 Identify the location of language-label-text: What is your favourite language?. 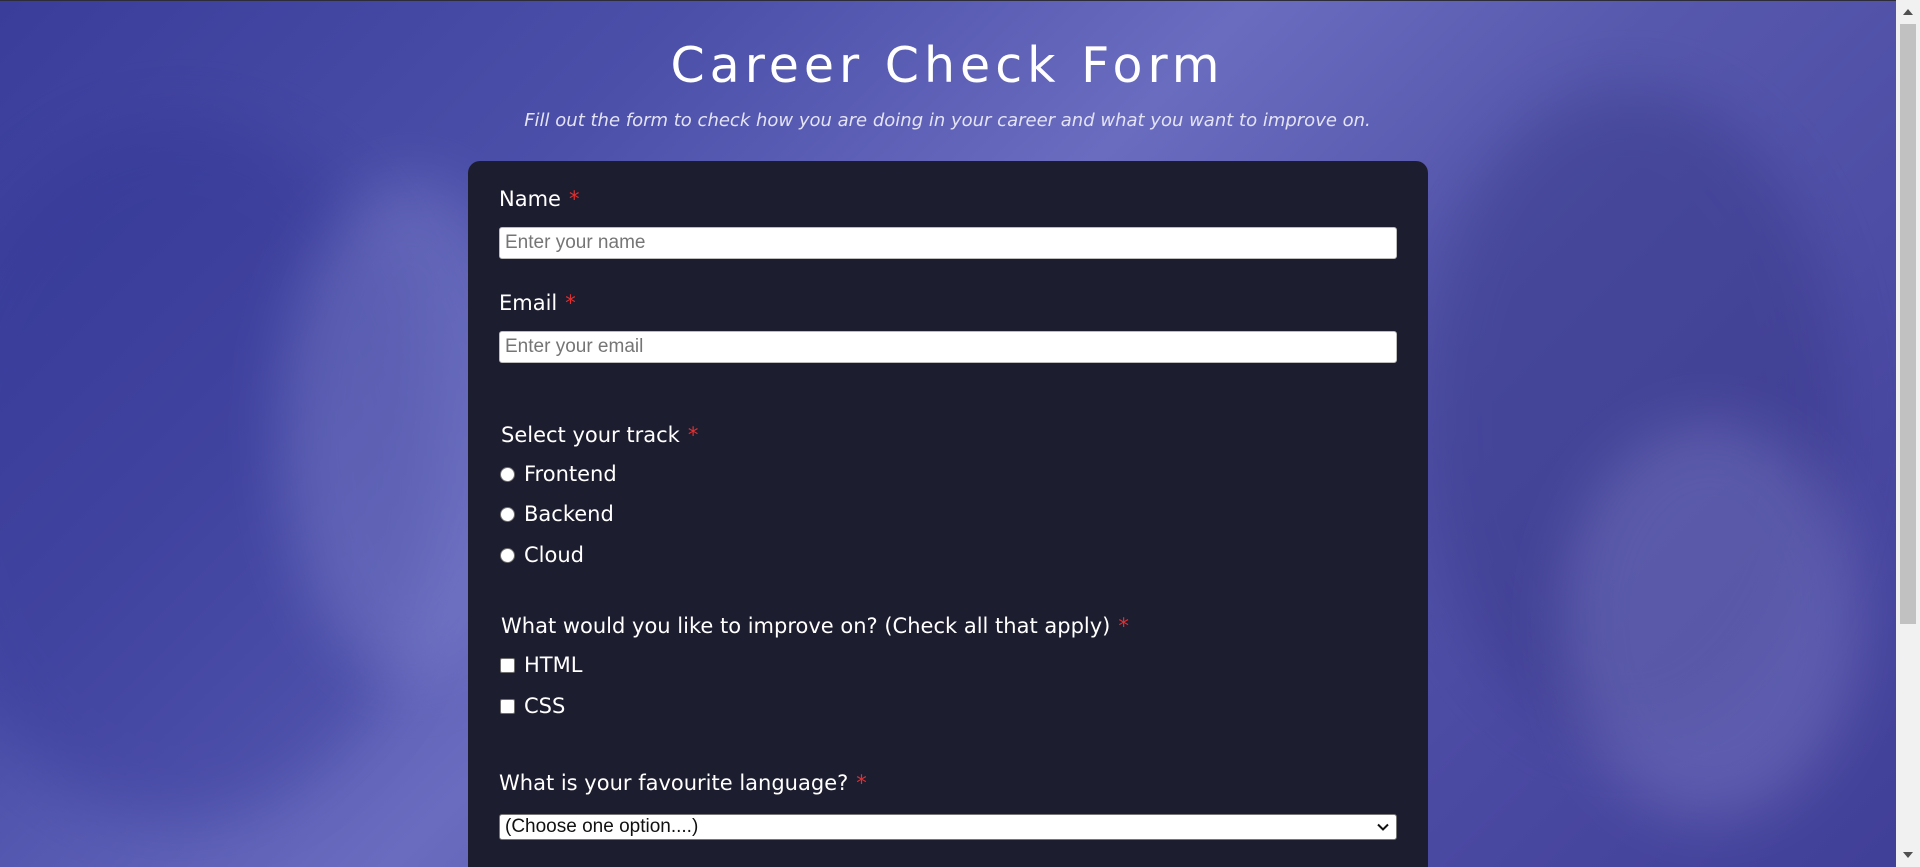
(674, 783).